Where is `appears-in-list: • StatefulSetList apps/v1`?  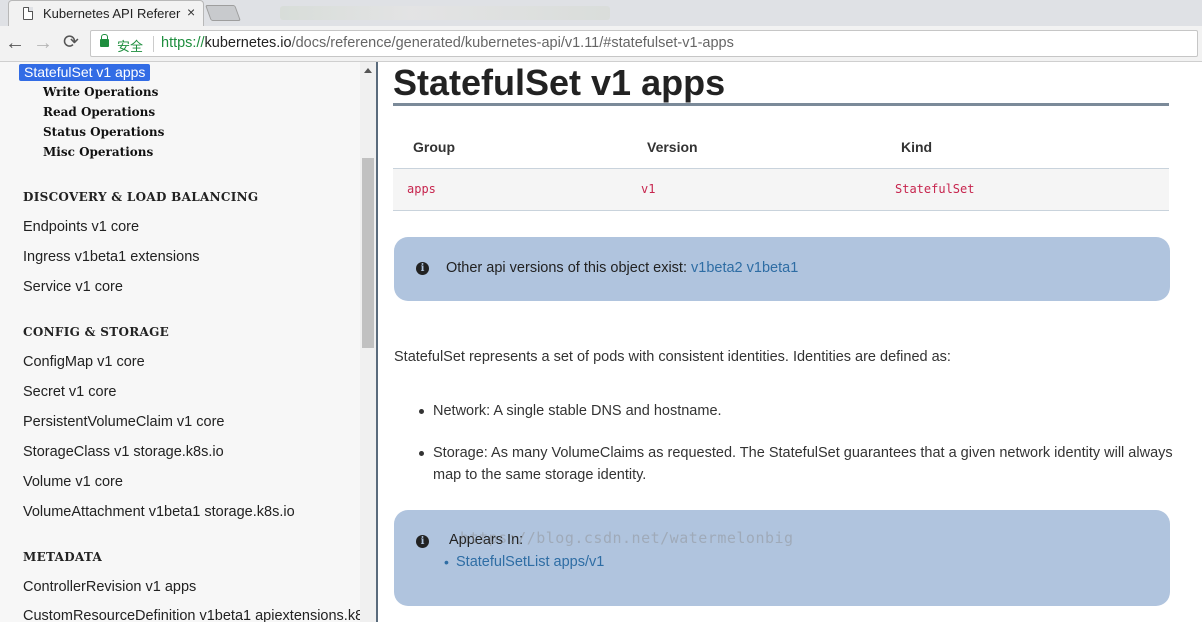 appears-in-list: • StatefulSetList apps/v1 is located at coordinates (524, 562).